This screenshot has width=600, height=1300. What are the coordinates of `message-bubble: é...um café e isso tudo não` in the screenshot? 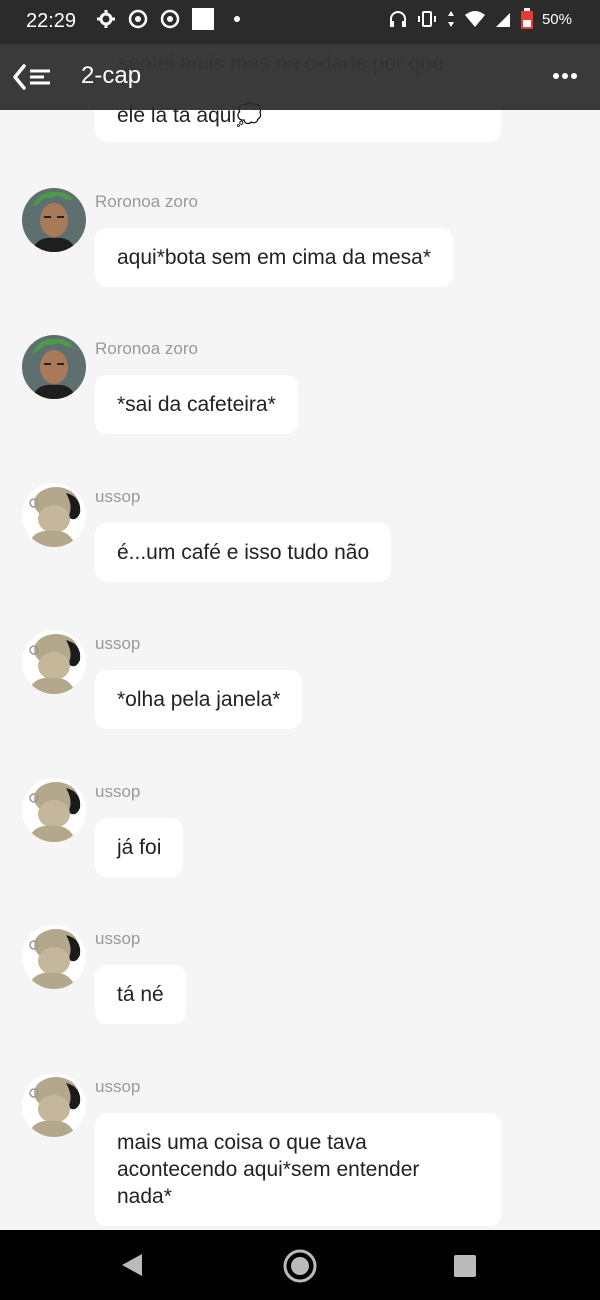 It's located at (243, 552).